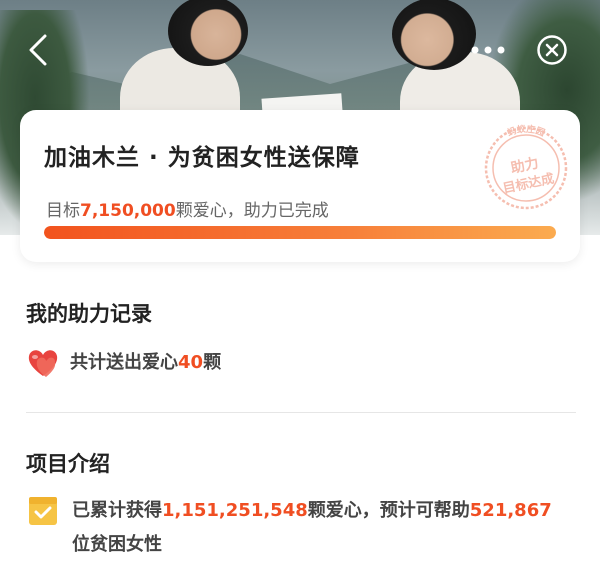 Image resolution: width=600 pixels, height=581 pixels. I want to click on goal-prefix: 目标, so click(63, 211).